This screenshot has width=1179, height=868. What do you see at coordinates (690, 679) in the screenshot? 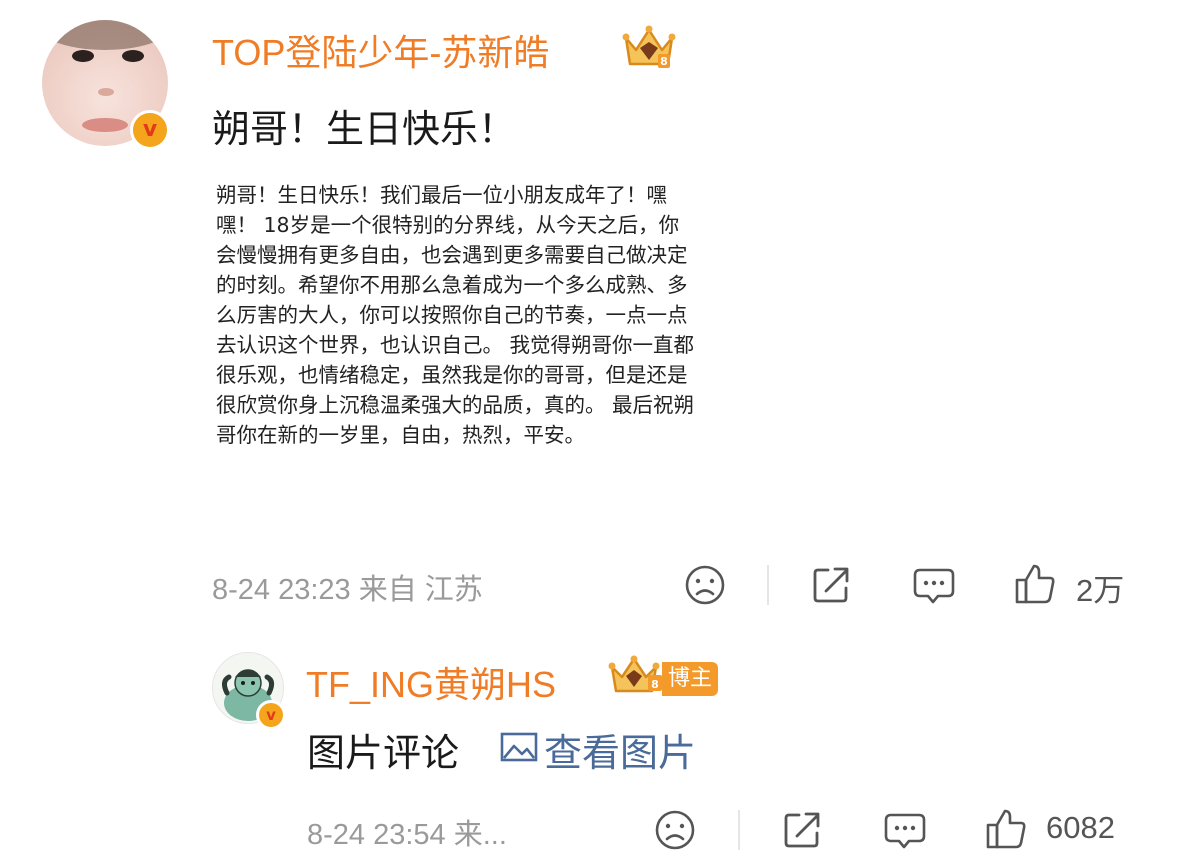
I see `author-tag: 博主` at bounding box center [690, 679].